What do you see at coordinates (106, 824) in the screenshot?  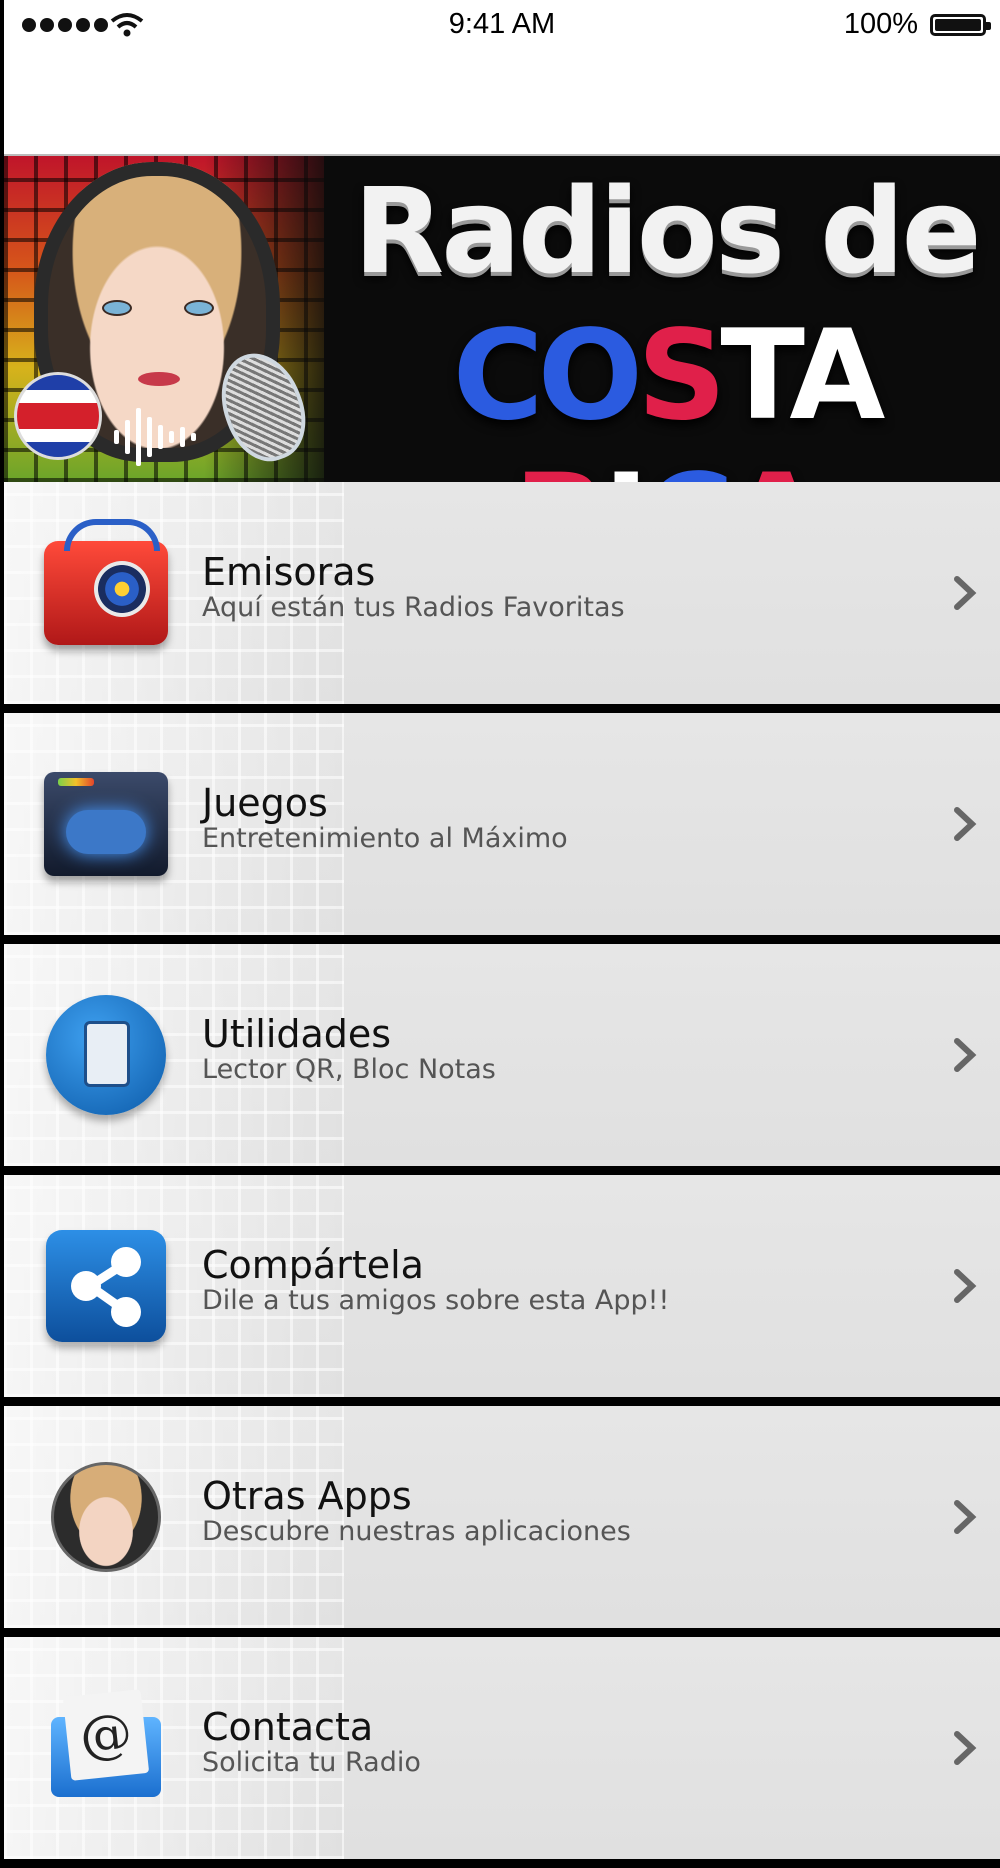 I see `gamepad-folder-icon` at bounding box center [106, 824].